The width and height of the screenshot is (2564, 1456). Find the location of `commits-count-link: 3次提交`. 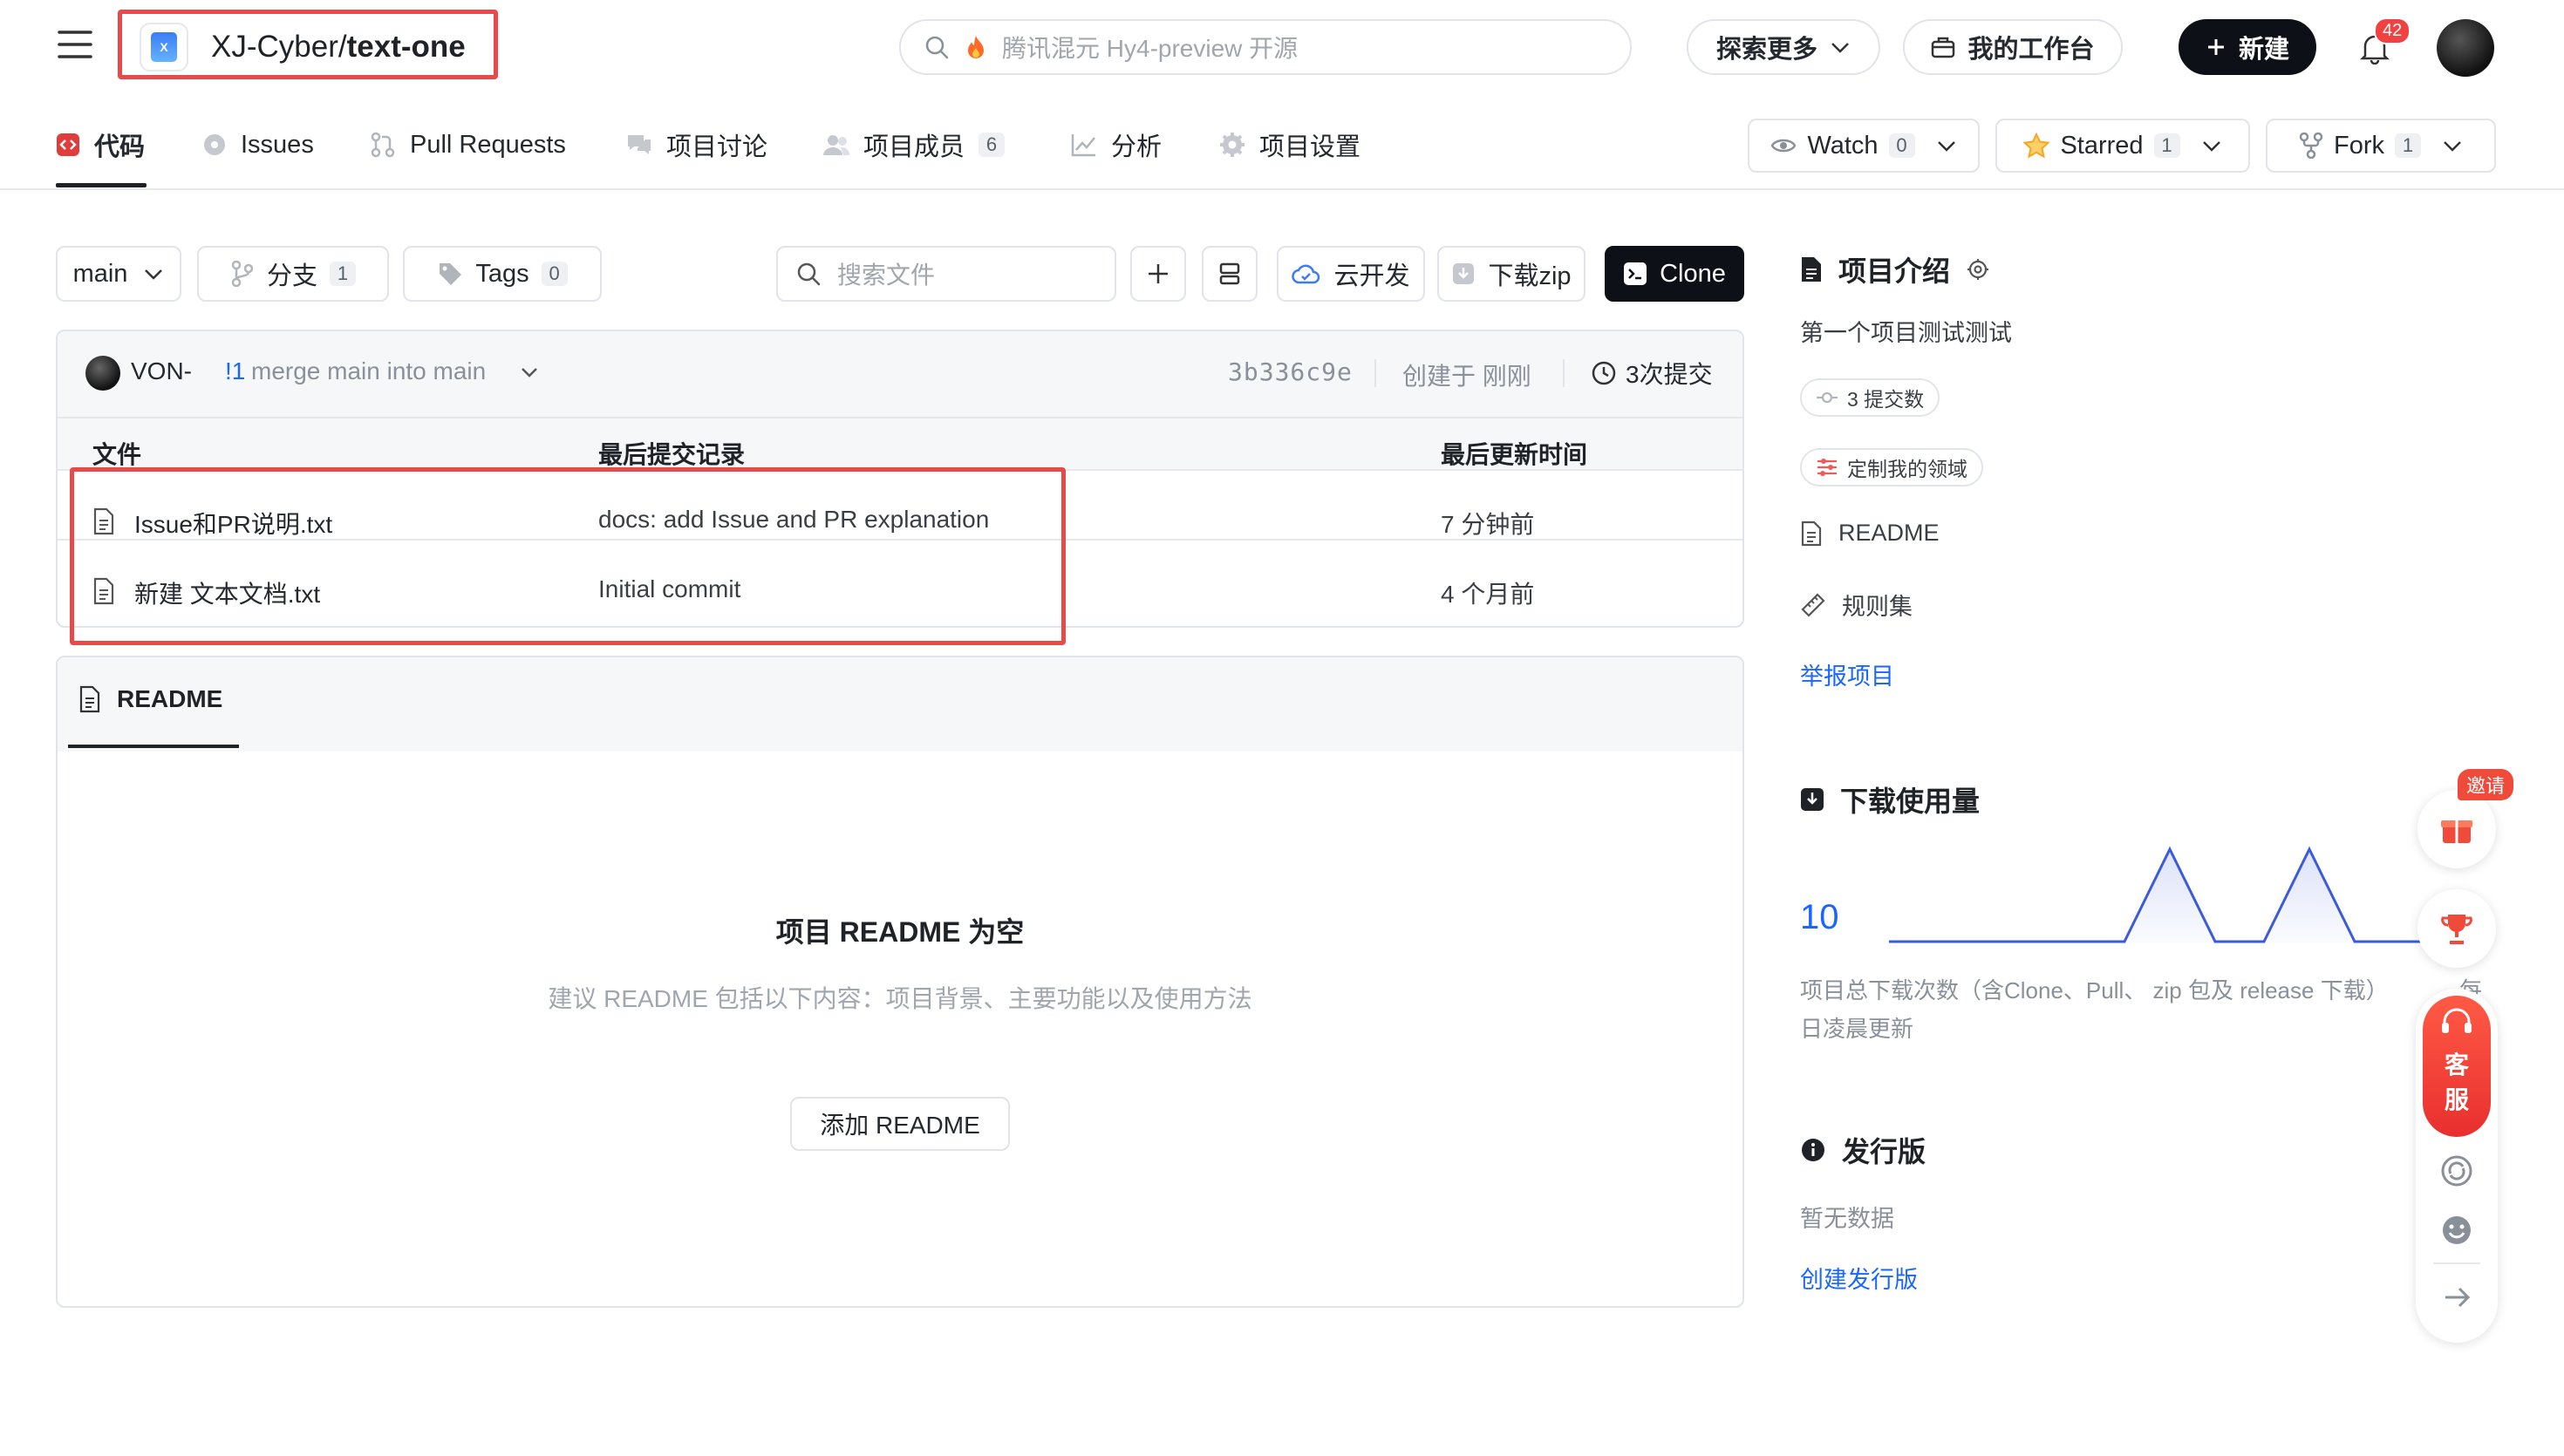

commits-count-link: 3次提交 is located at coordinates (1652, 373).